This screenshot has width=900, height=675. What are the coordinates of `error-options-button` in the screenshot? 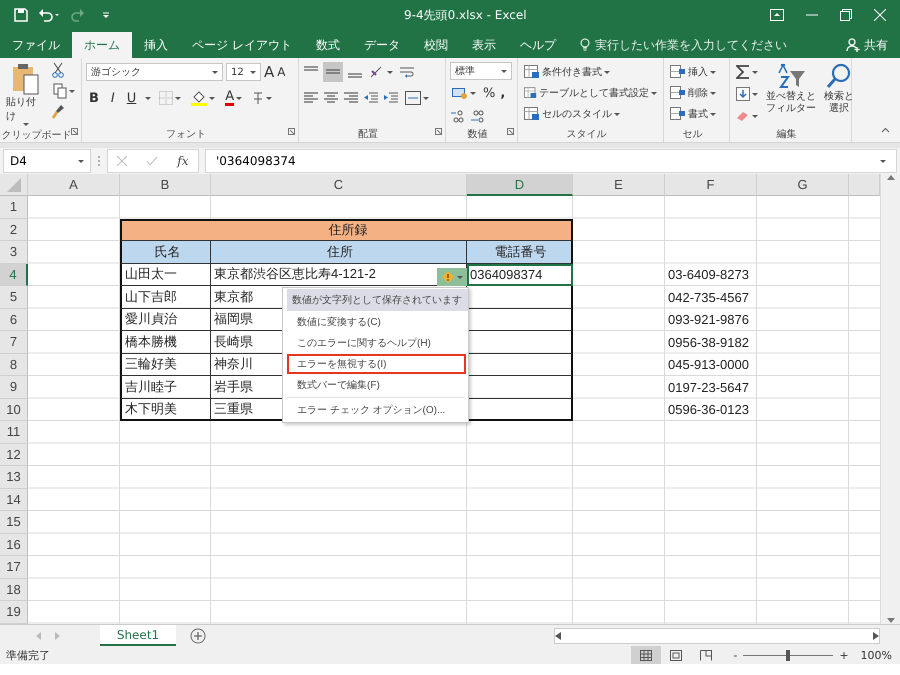 It's located at (452, 277).